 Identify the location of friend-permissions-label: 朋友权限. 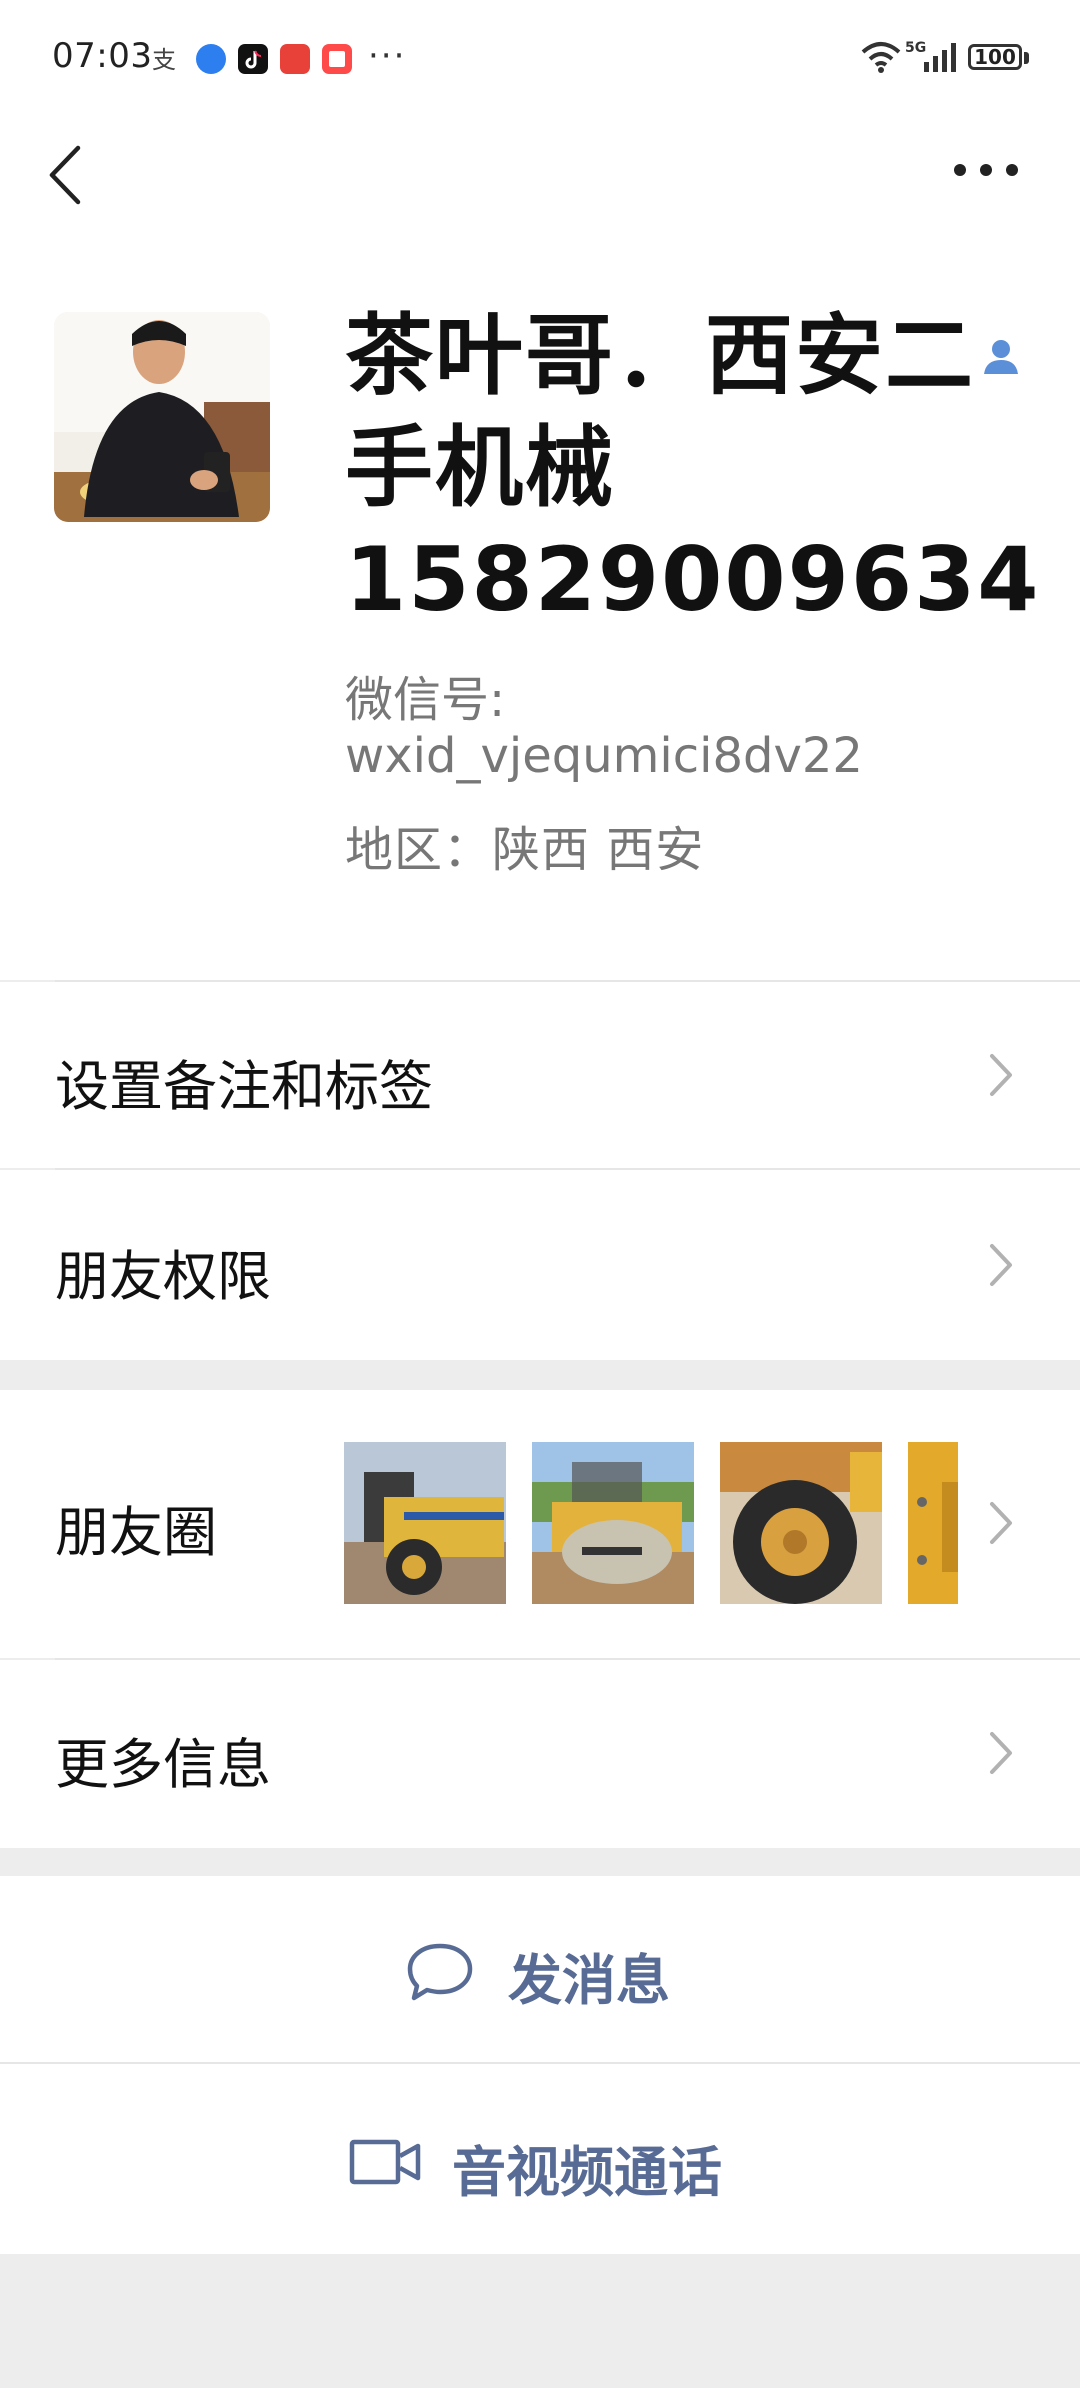
(163, 1276).